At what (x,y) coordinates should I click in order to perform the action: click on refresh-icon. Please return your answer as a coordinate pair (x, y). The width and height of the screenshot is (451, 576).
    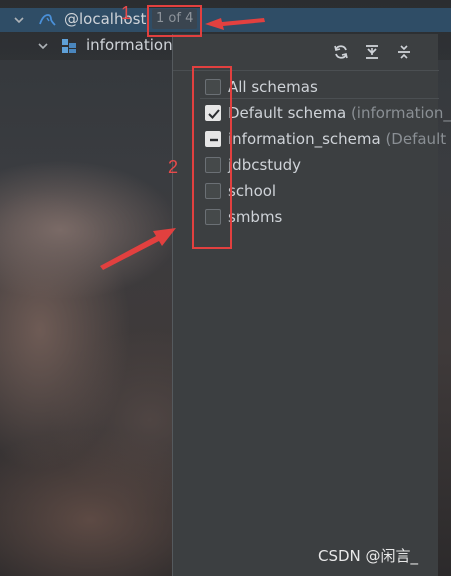
    Looking at the image, I should click on (341, 52).